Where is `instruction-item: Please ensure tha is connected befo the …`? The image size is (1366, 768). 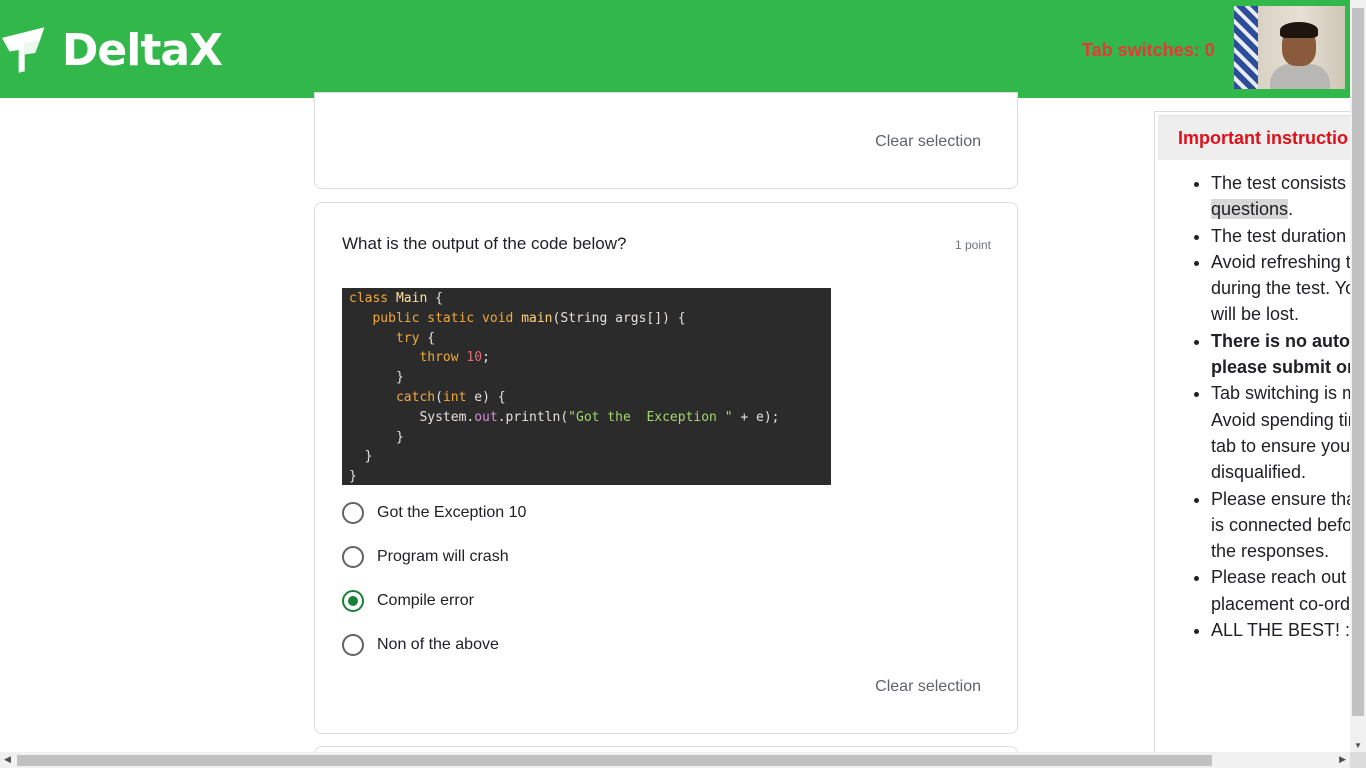 instruction-item: Please ensure tha is connected befo the … is located at coordinates (1280, 525).